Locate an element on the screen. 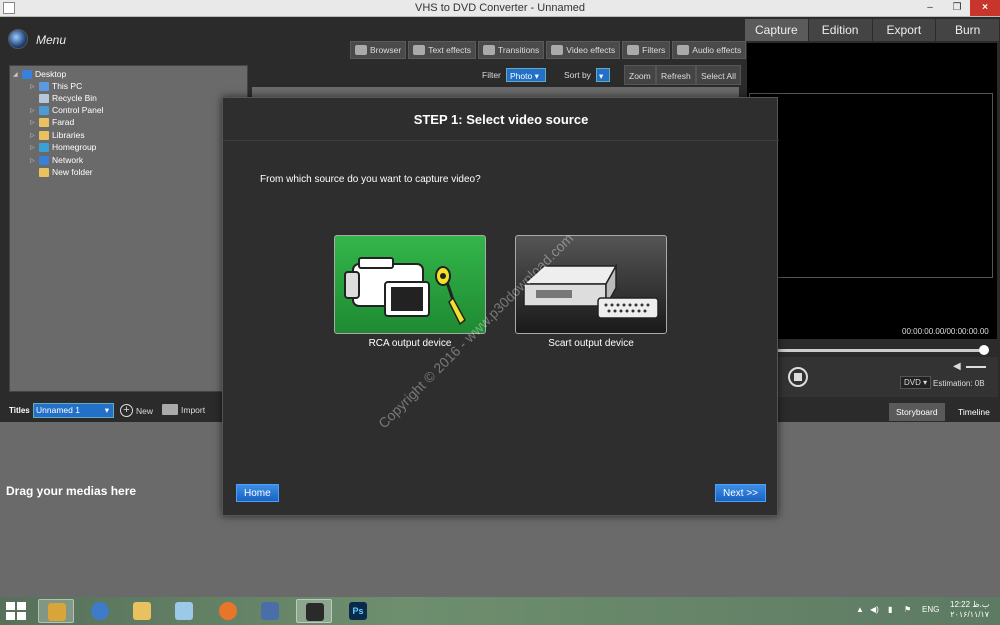 The image size is (1000, 625). tree-item-this-pc: ▷ This PC is located at coordinates (56, 86).